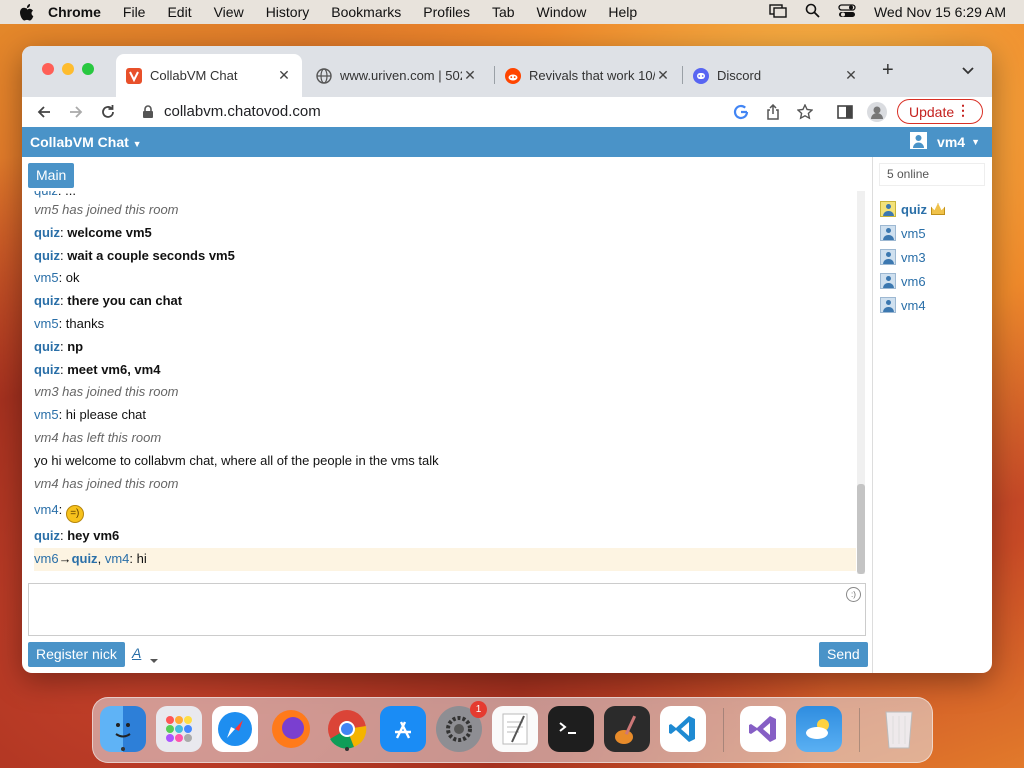 The width and height of the screenshot is (1024, 768). What do you see at coordinates (148, 112) in the screenshot?
I see `lock-icon` at bounding box center [148, 112].